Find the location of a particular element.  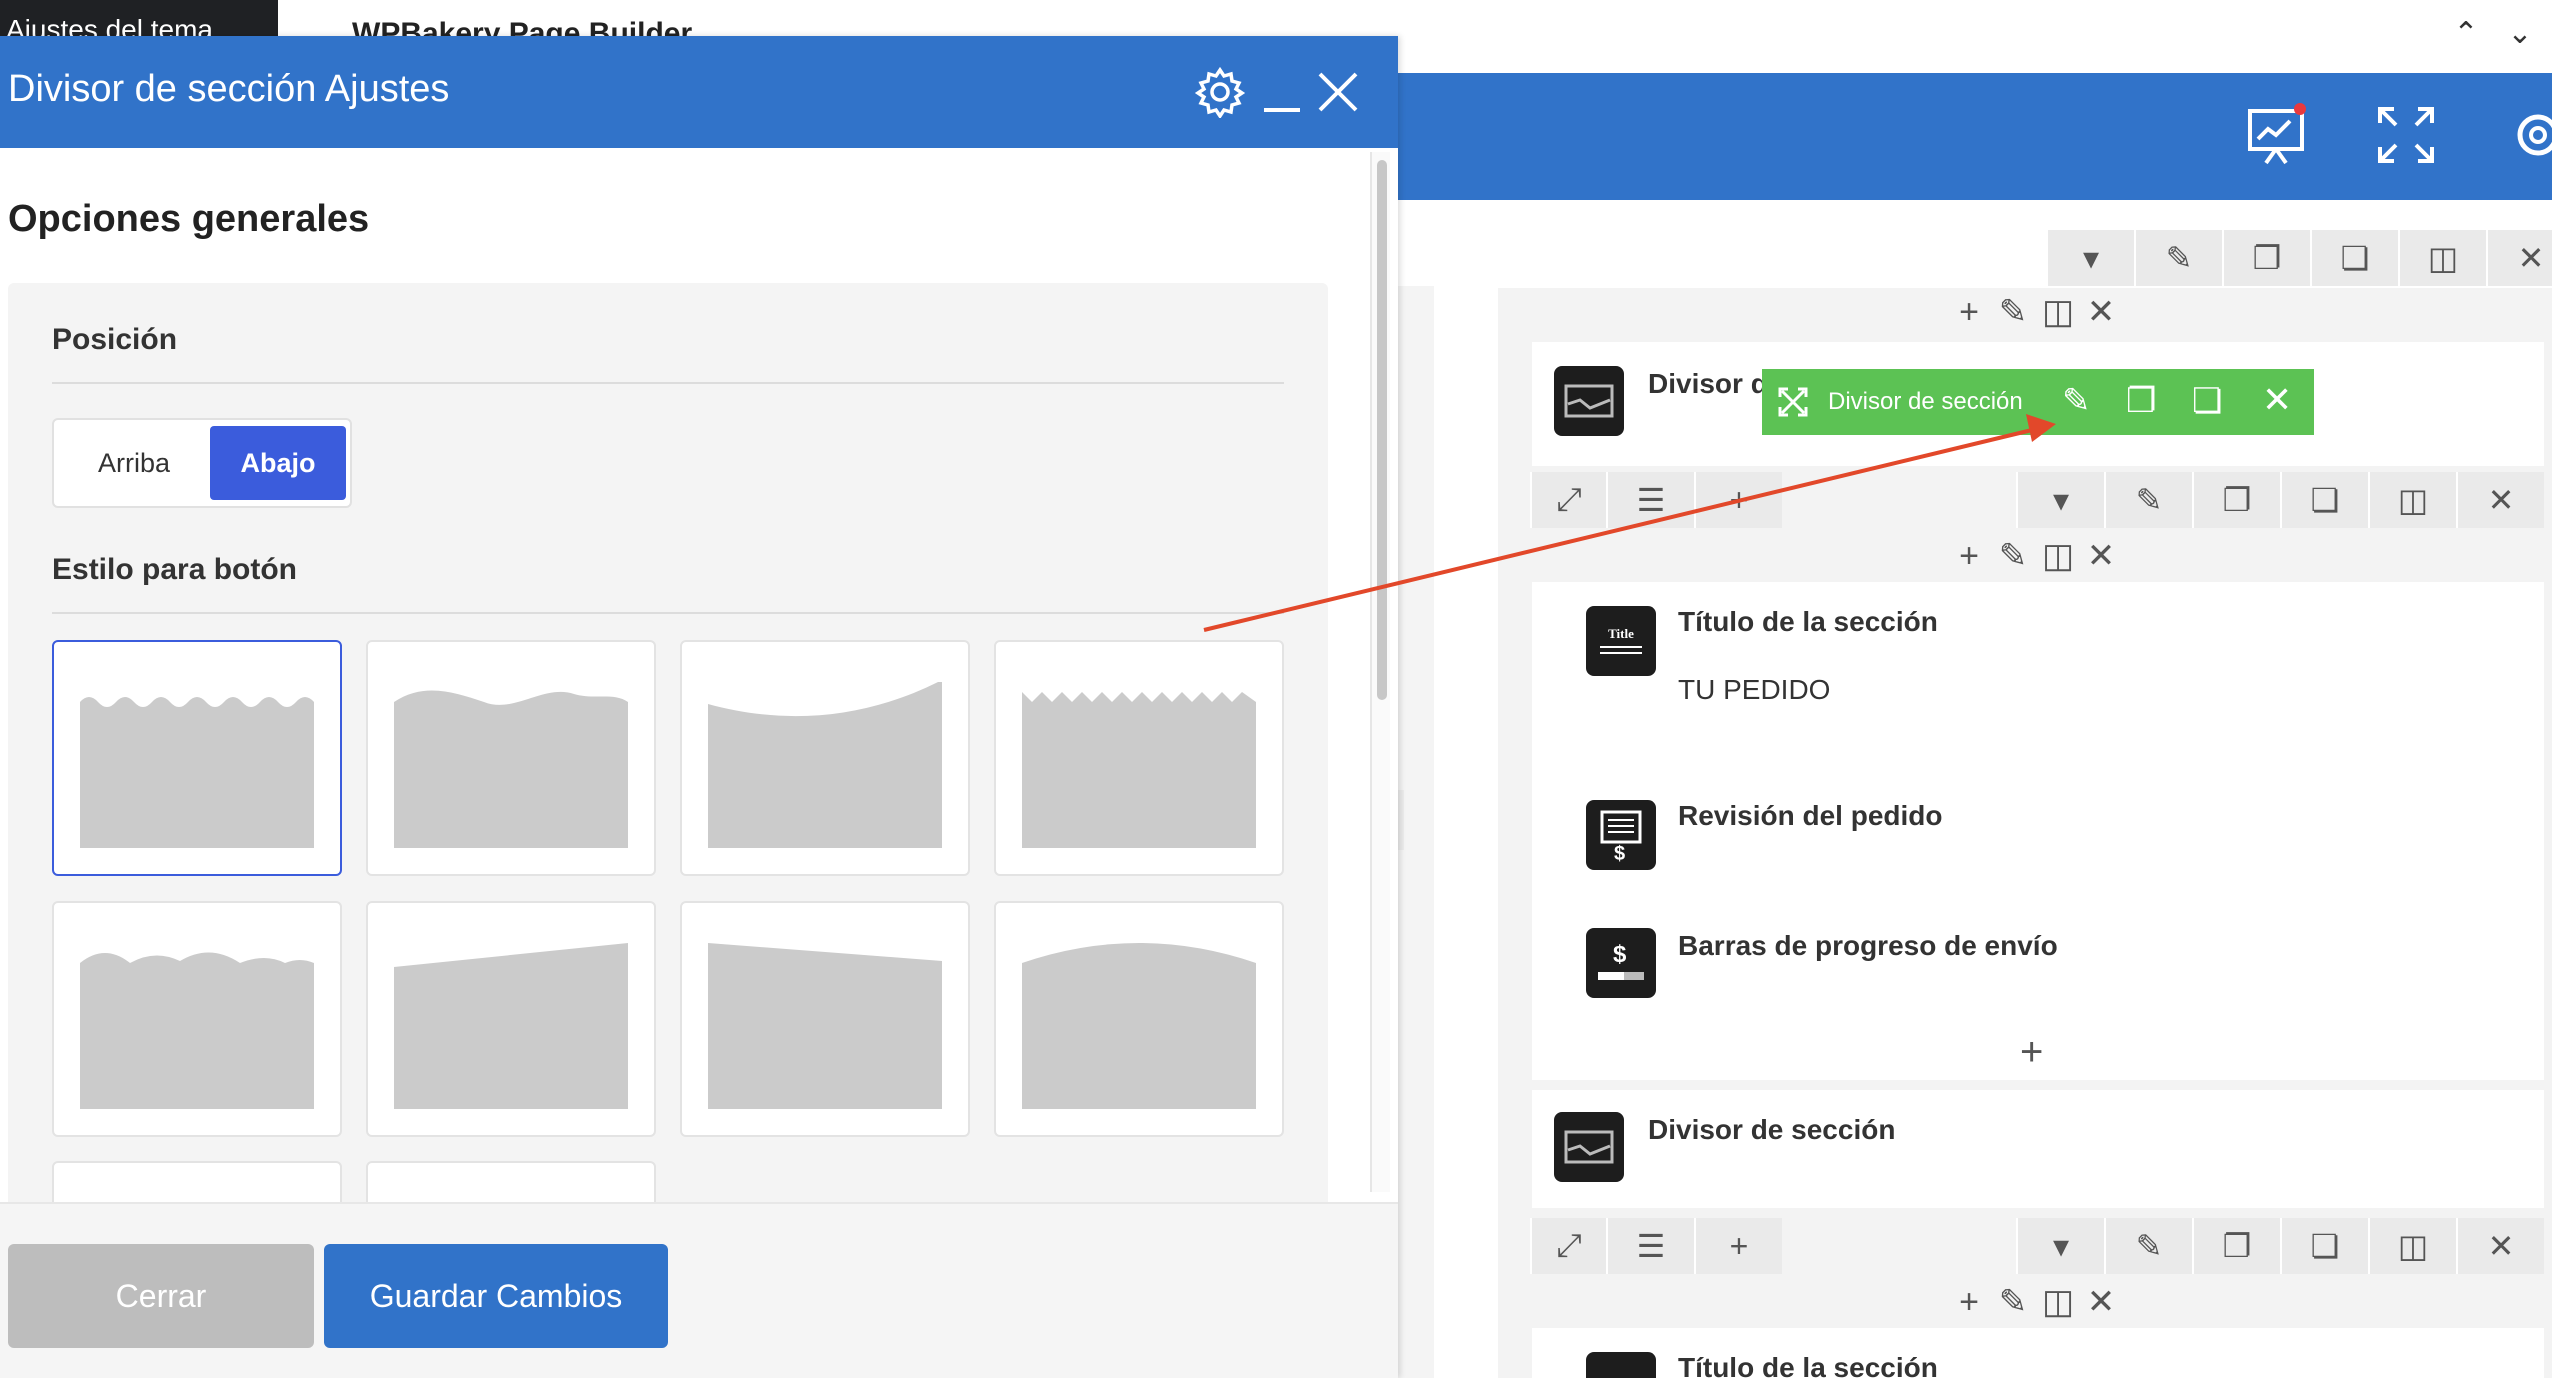

element-divider-bottom is located at coordinates (2038, 1149).